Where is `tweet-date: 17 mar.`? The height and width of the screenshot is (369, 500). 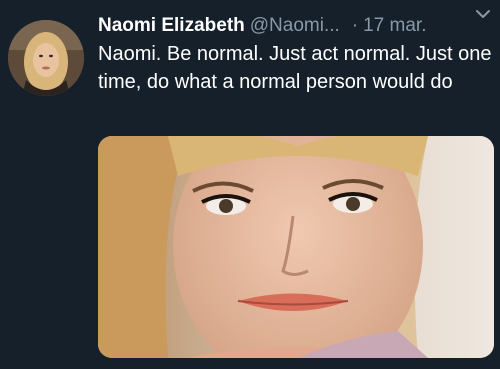 tweet-date: 17 mar. is located at coordinates (394, 26).